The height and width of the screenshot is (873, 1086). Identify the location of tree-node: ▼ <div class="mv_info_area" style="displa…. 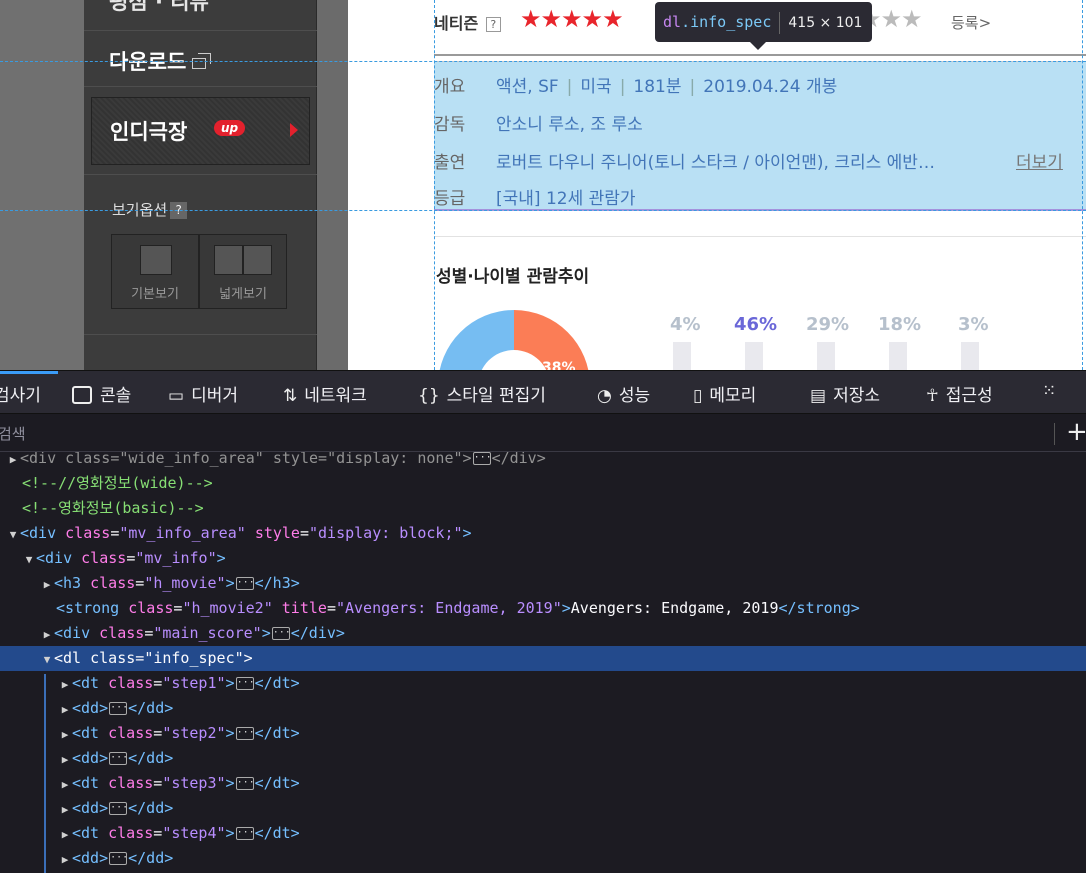
(543, 533).